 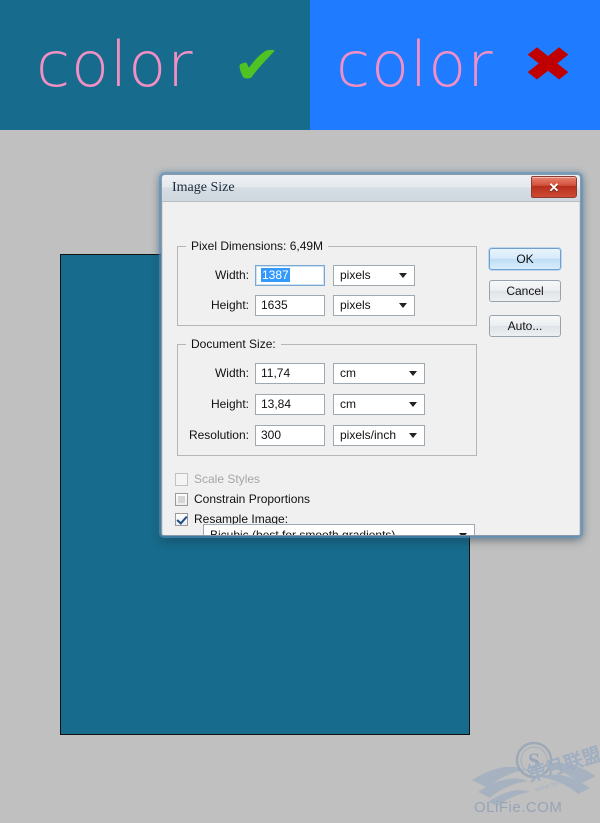 I want to click on red-cross-icon: ✖, so click(x=547, y=64).